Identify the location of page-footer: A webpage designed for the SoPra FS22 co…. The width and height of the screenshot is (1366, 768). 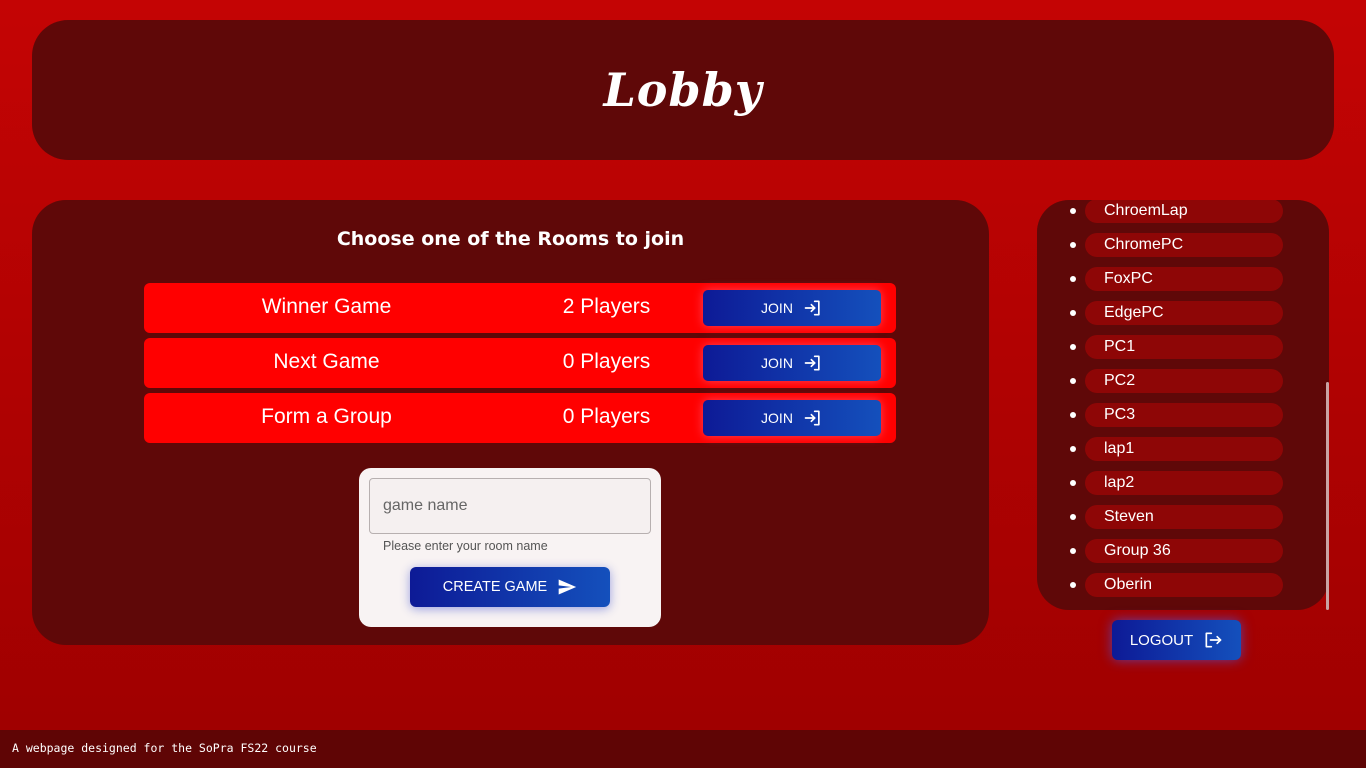
(683, 749).